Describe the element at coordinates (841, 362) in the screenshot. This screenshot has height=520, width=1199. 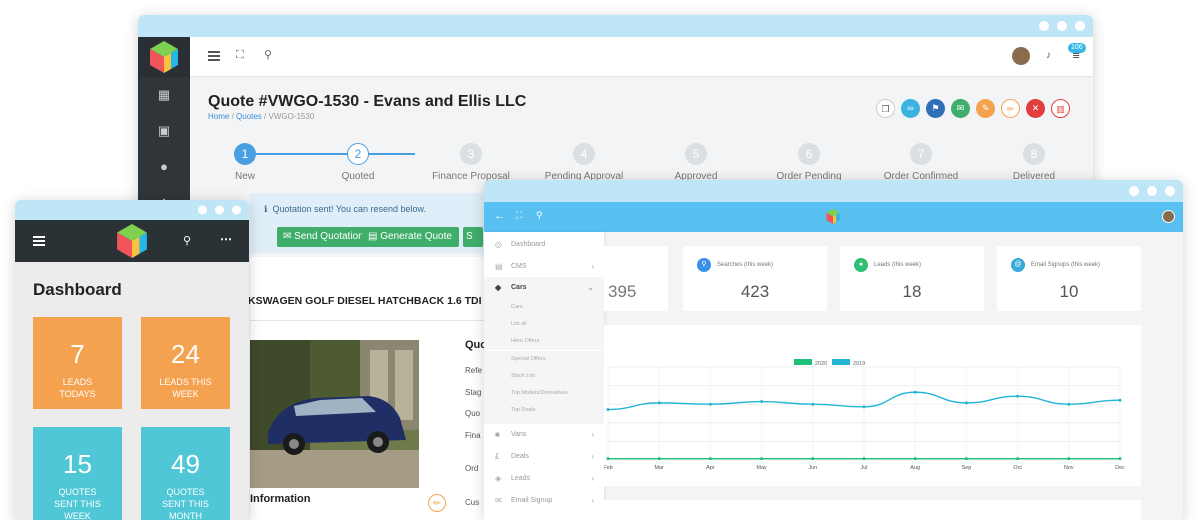
I see `legend-swatch-2019` at that location.